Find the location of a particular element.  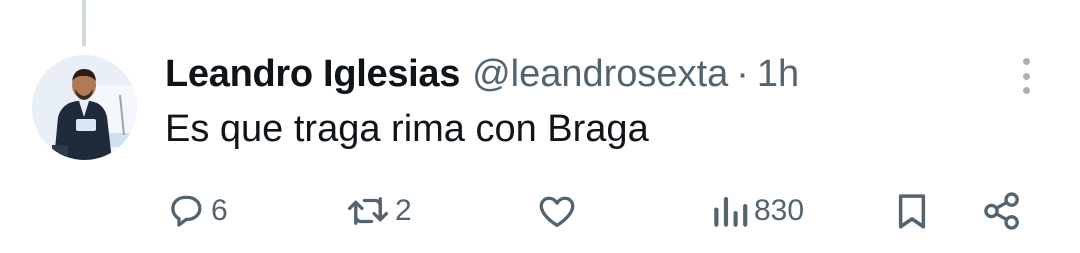

retweet-icon is located at coordinates (368, 211).